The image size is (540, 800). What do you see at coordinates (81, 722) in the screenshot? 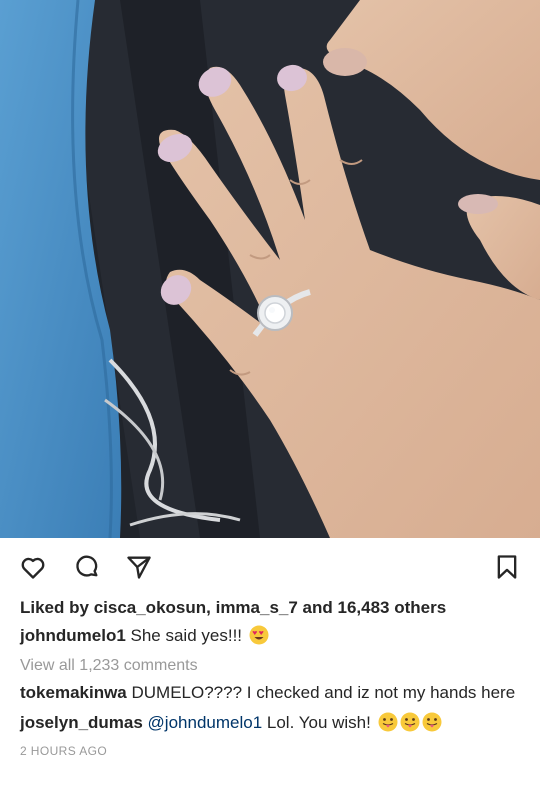
I see `comment-username: joselyn_dumas` at bounding box center [81, 722].